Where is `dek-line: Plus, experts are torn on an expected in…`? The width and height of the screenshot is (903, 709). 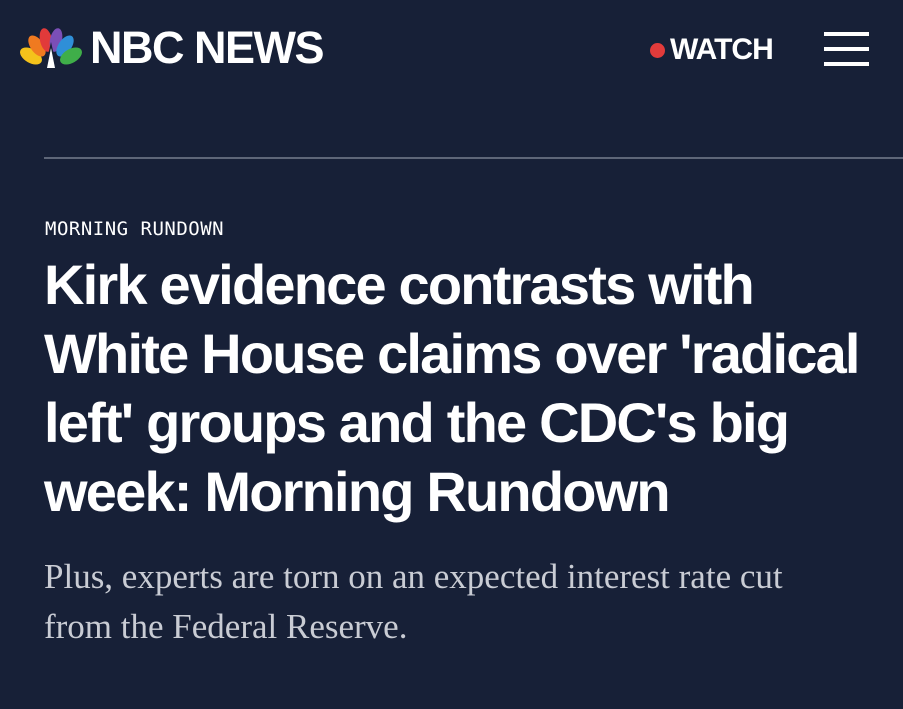 dek-line: Plus, experts are torn on an expected in… is located at coordinates (413, 576).